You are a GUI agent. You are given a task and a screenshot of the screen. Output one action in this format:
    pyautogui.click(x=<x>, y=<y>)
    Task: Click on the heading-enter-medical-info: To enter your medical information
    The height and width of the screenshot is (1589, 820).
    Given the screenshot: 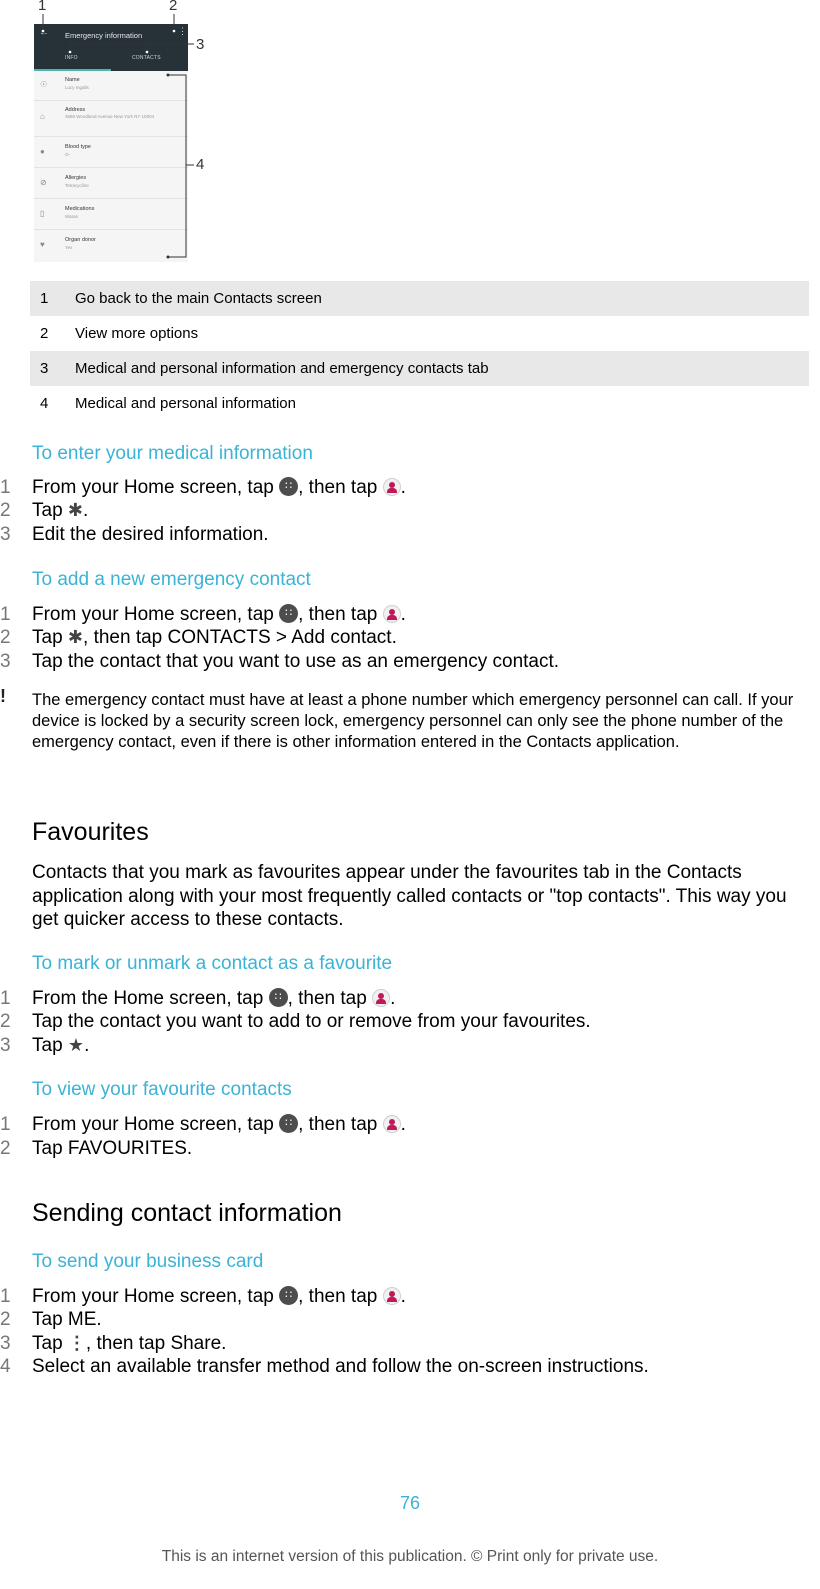 What is the action you would take?
    pyautogui.click(x=172, y=453)
    